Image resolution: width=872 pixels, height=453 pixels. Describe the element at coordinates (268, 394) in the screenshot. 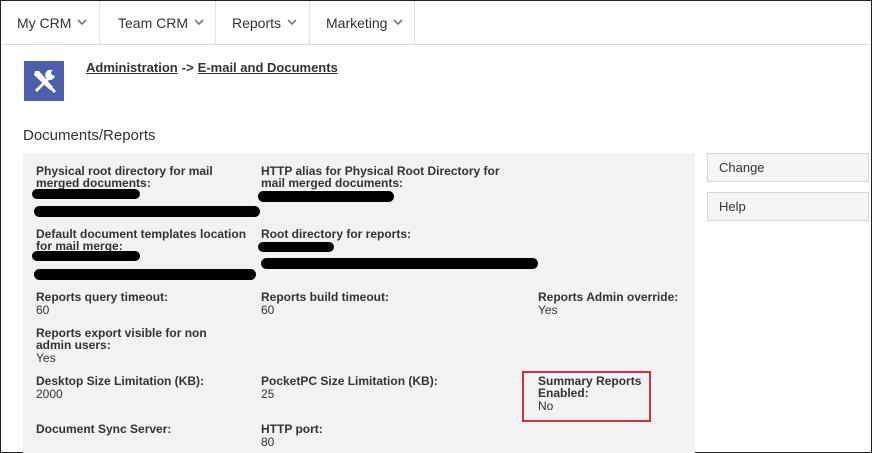

I see `field-value: 25` at that location.